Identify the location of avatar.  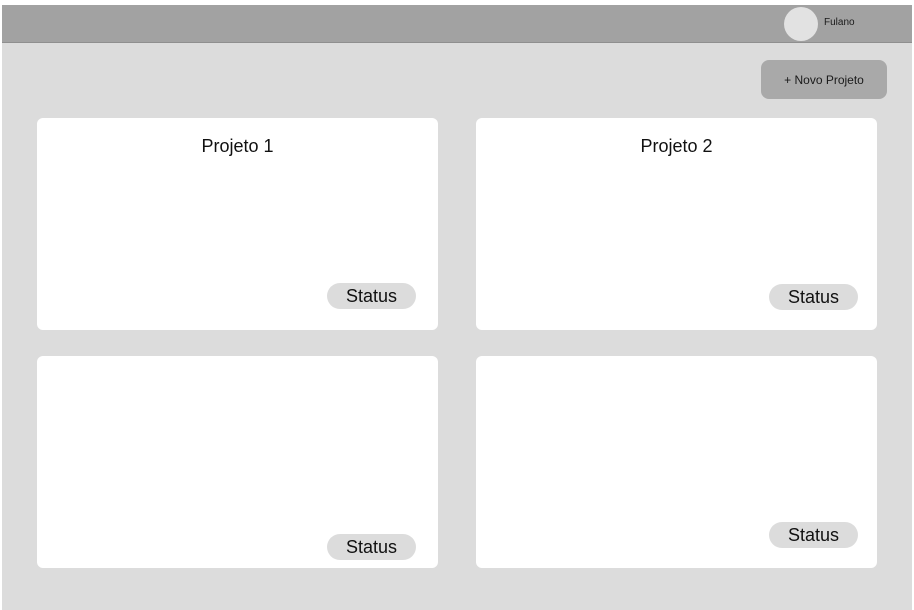
(801, 24).